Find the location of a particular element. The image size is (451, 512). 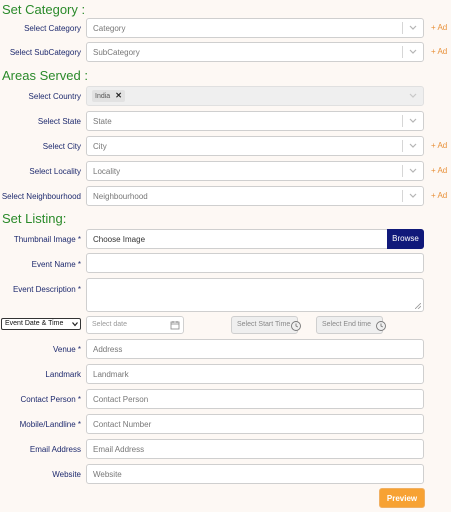

select-state-label: Select State is located at coordinates (59, 121).